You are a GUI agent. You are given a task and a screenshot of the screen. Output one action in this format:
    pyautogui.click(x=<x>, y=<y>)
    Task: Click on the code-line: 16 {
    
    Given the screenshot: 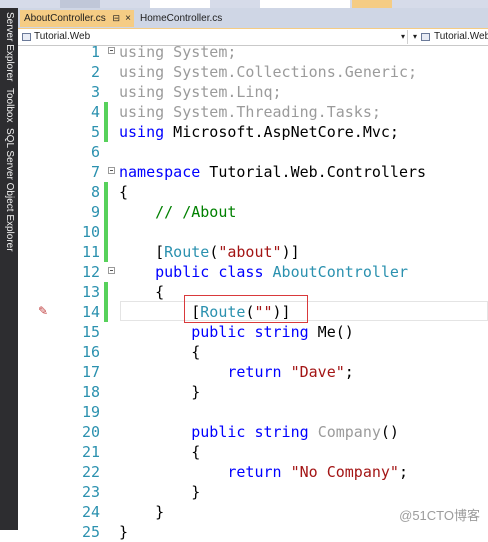 What is the action you would take?
    pyautogui.click(x=253, y=352)
    